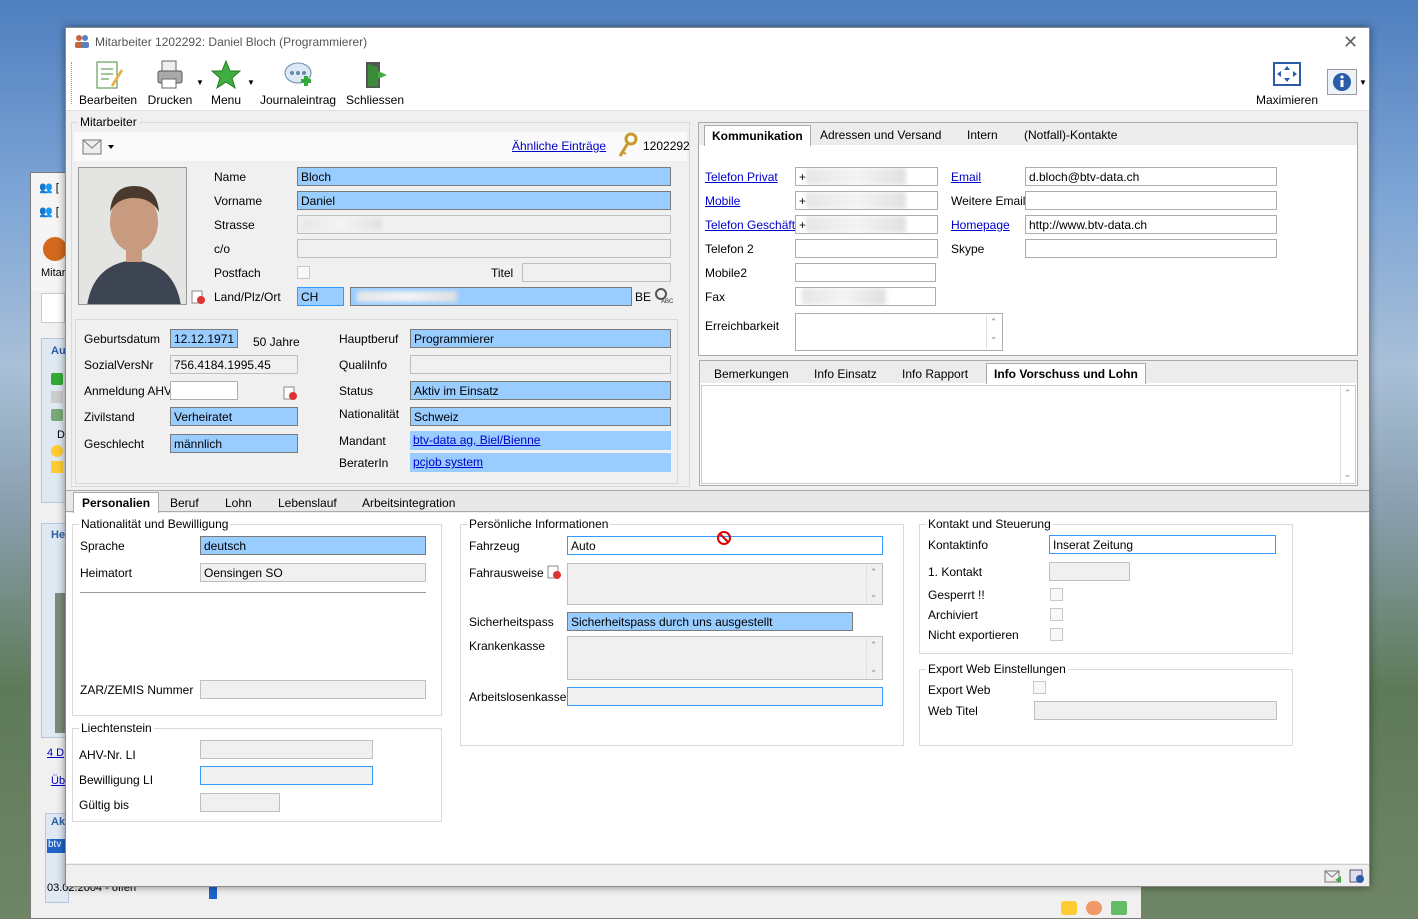  What do you see at coordinates (1333, 876) in the screenshot?
I see `mail-status-icon` at bounding box center [1333, 876].